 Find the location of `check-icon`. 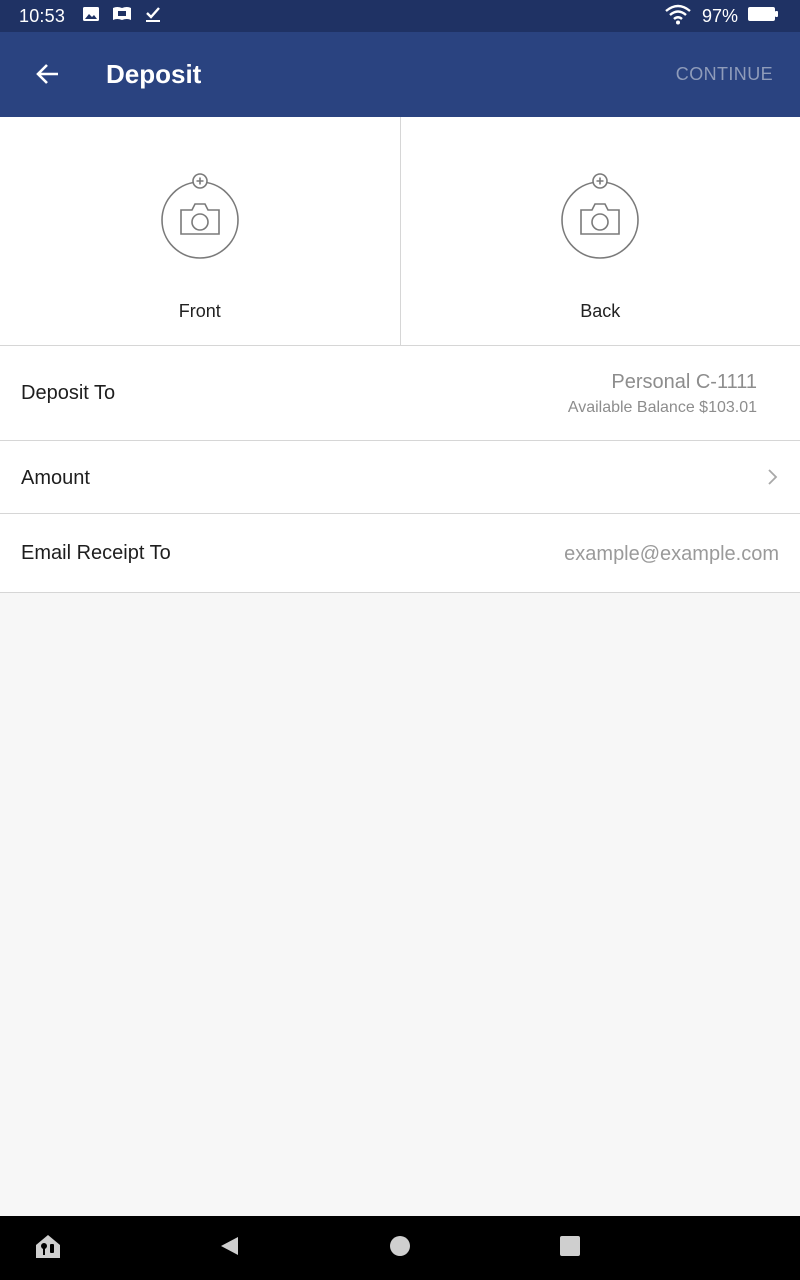

check-icon is located at coordinates (153, 16).